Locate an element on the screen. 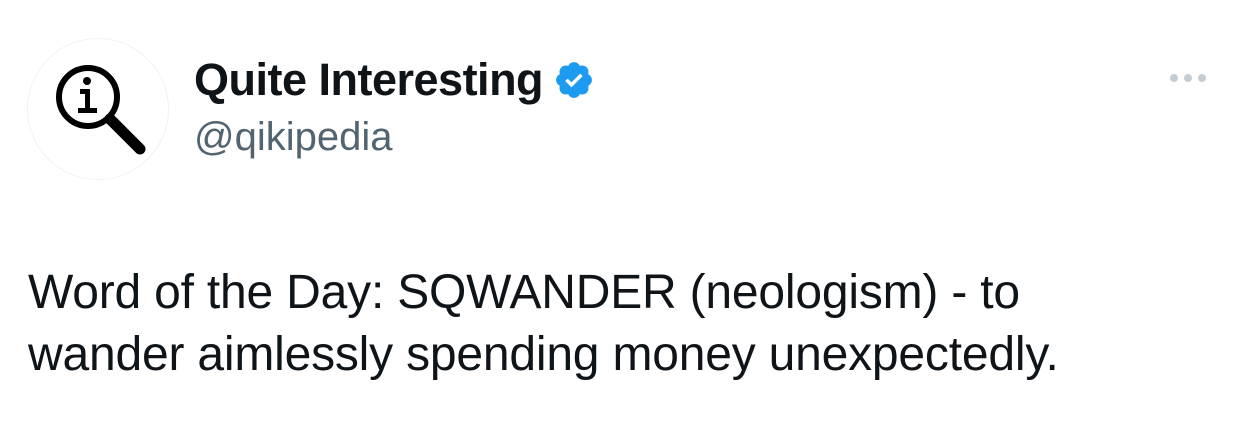 The height and width of the screenshot is (434, 1242). author-handle: @qikipedia is located at coordinates (293, 137).